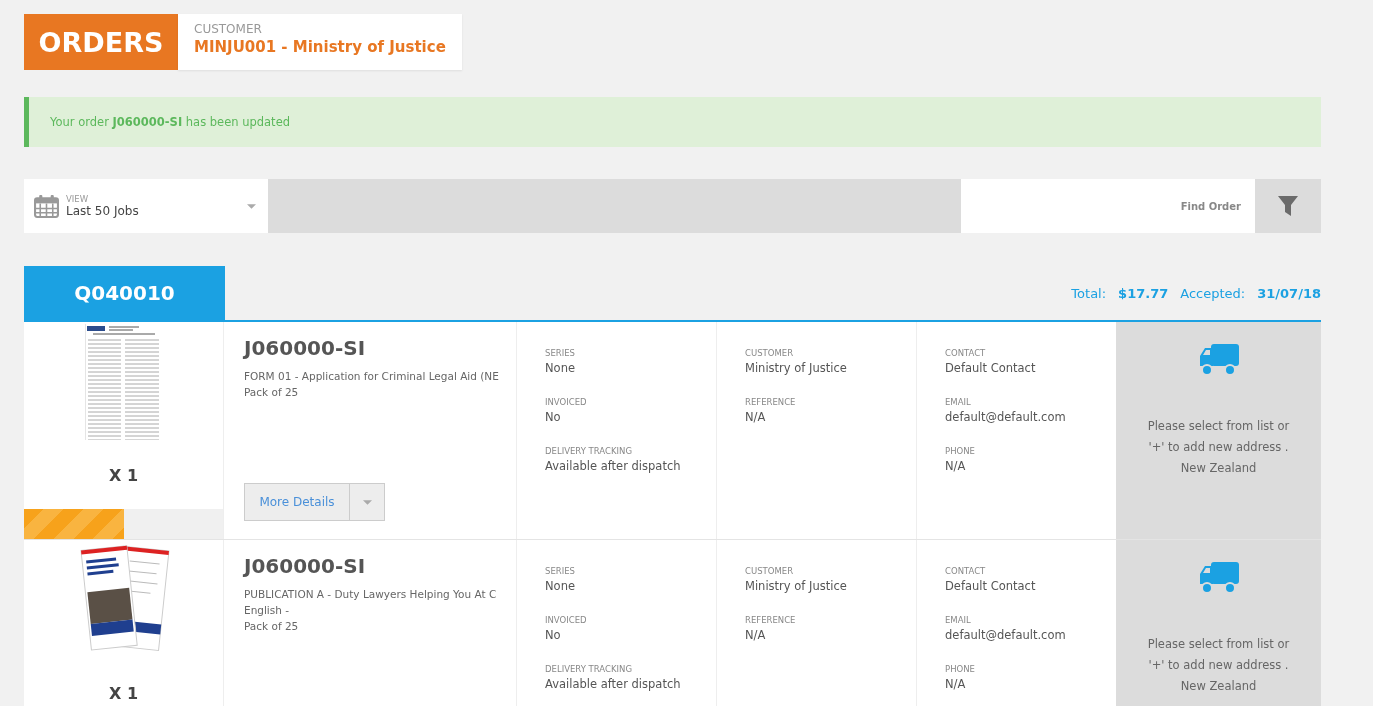  Describe the element at coordinates (228, 29) in the screenshot. I see `customer-label: CUSTOMER` at that location.